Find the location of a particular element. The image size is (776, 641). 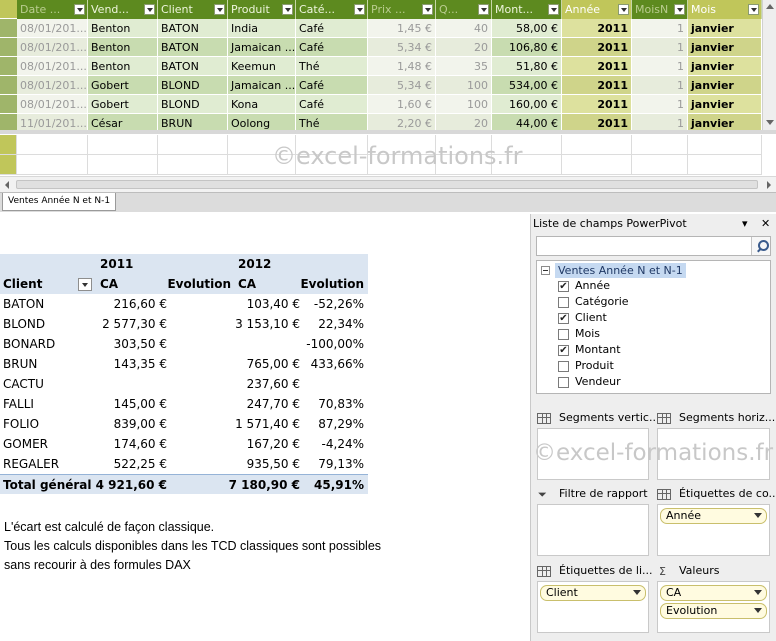

field-item-année: ✔ Année is located at coordinates (584, 286).